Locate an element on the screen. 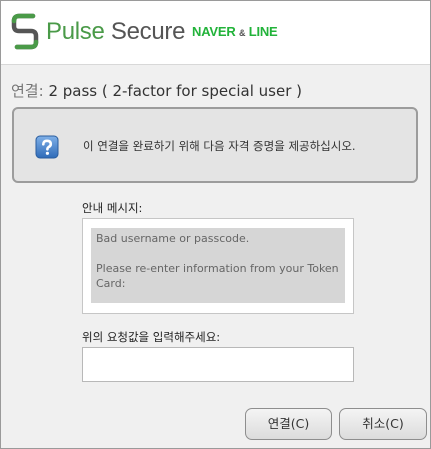  partner-line-text: LINE is located at coordinates (263, 31).